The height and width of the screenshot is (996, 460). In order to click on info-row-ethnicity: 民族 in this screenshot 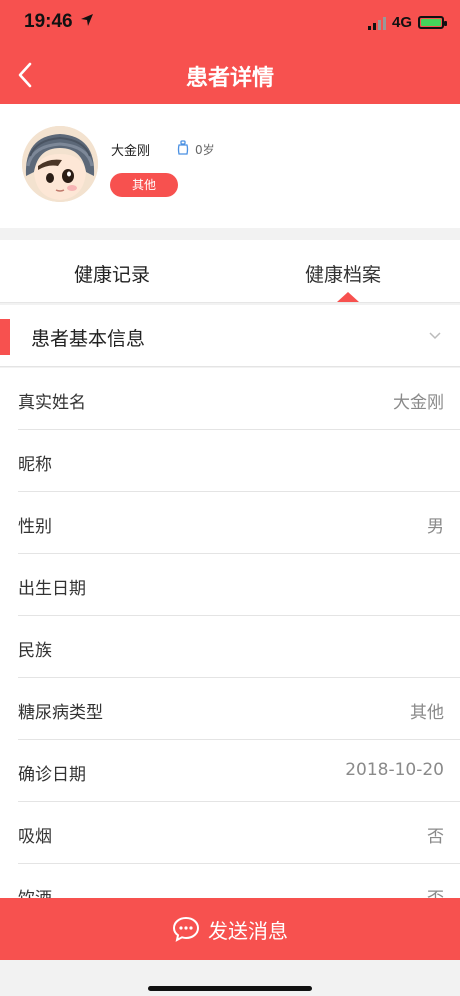, I will do `click(239, 647)`.